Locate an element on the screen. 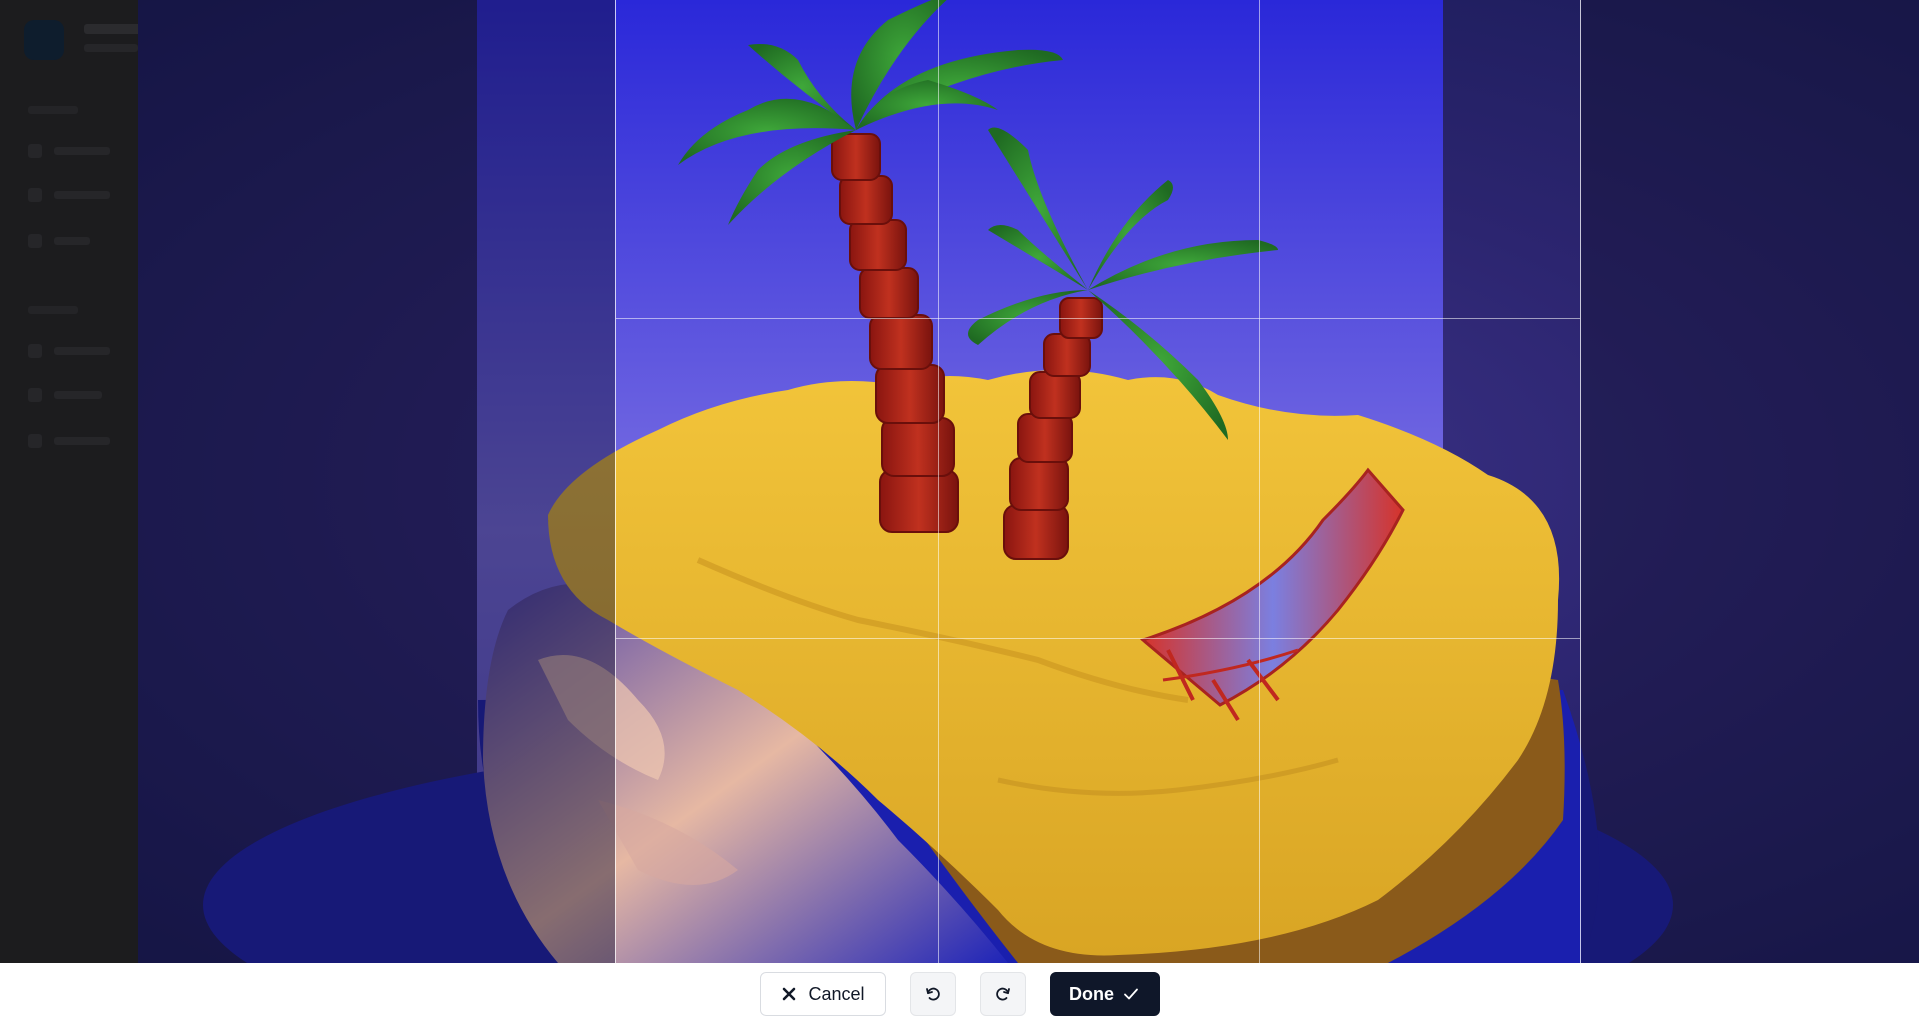  rotate-clockwise-icon is located at coordinates (1003, 994).